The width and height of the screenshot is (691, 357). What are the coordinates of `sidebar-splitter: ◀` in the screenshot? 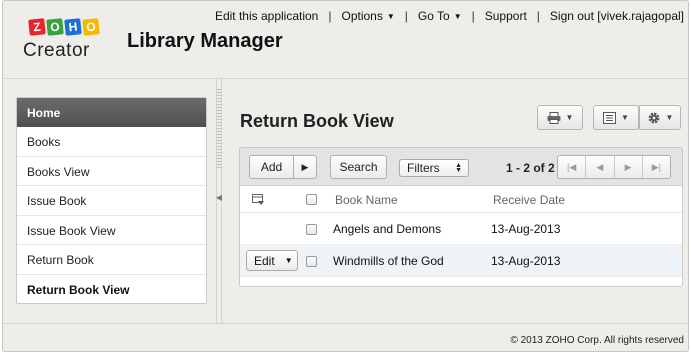 It's located at (219, 201).